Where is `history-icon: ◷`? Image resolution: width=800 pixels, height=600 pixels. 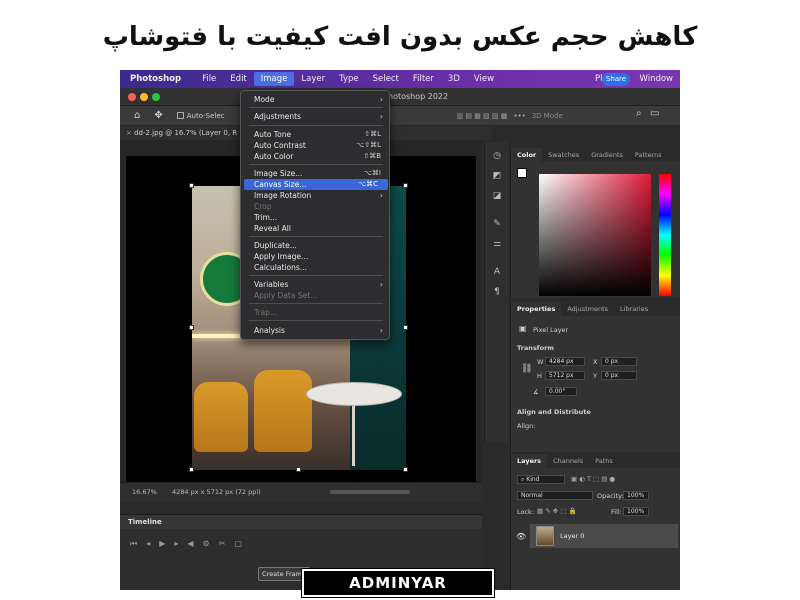
history-icon: ◷ is located at coordinates (497, 156).